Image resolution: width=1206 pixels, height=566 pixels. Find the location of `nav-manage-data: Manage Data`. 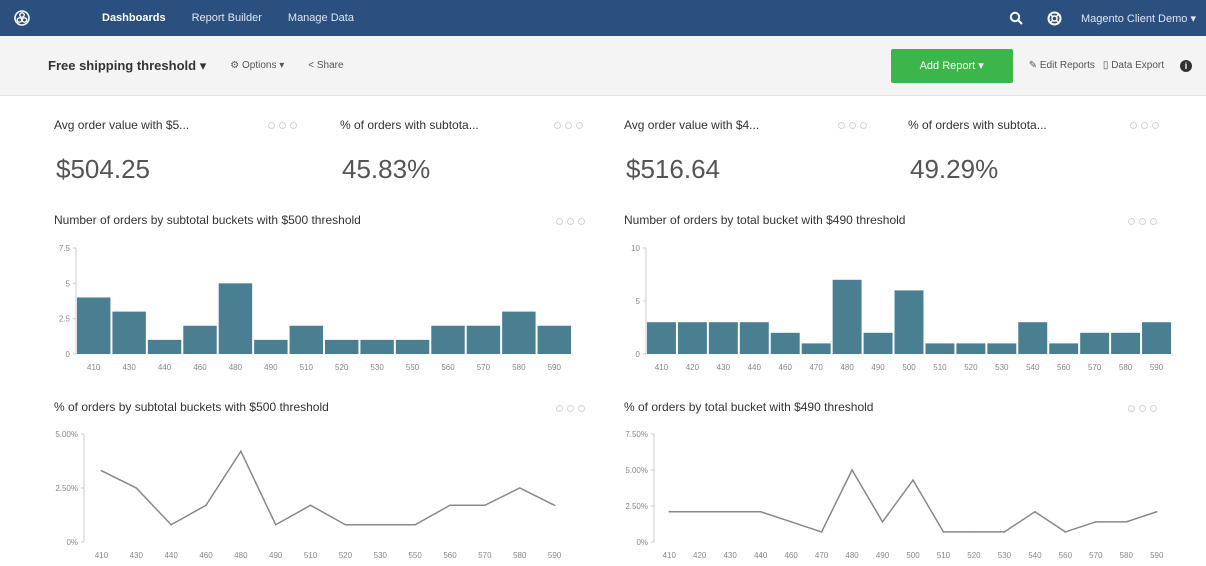

nav-manage-data: Manage Data is located at coordinates (321, 18).